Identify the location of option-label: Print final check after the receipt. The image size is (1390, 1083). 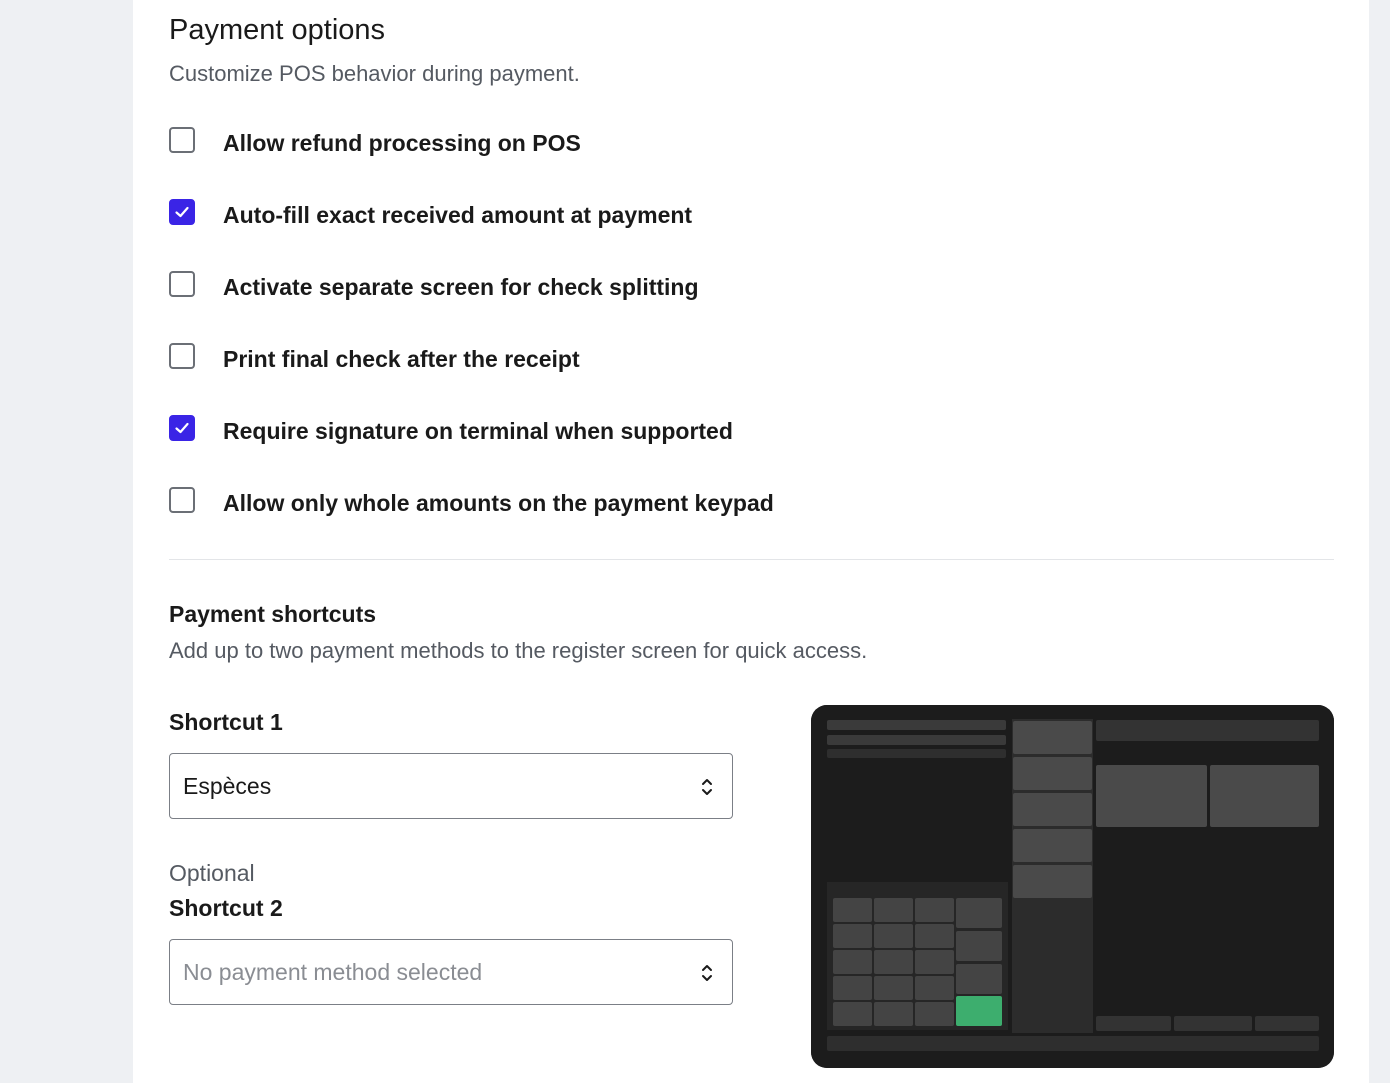
(401, 359).